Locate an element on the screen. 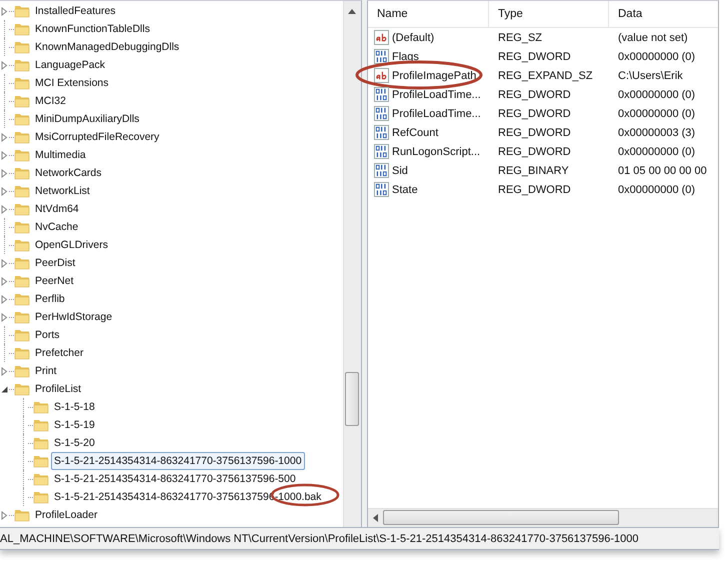 The height and width of the screenshot is (571, 725). value-name: RefCount is located at coordinates (415, 132).